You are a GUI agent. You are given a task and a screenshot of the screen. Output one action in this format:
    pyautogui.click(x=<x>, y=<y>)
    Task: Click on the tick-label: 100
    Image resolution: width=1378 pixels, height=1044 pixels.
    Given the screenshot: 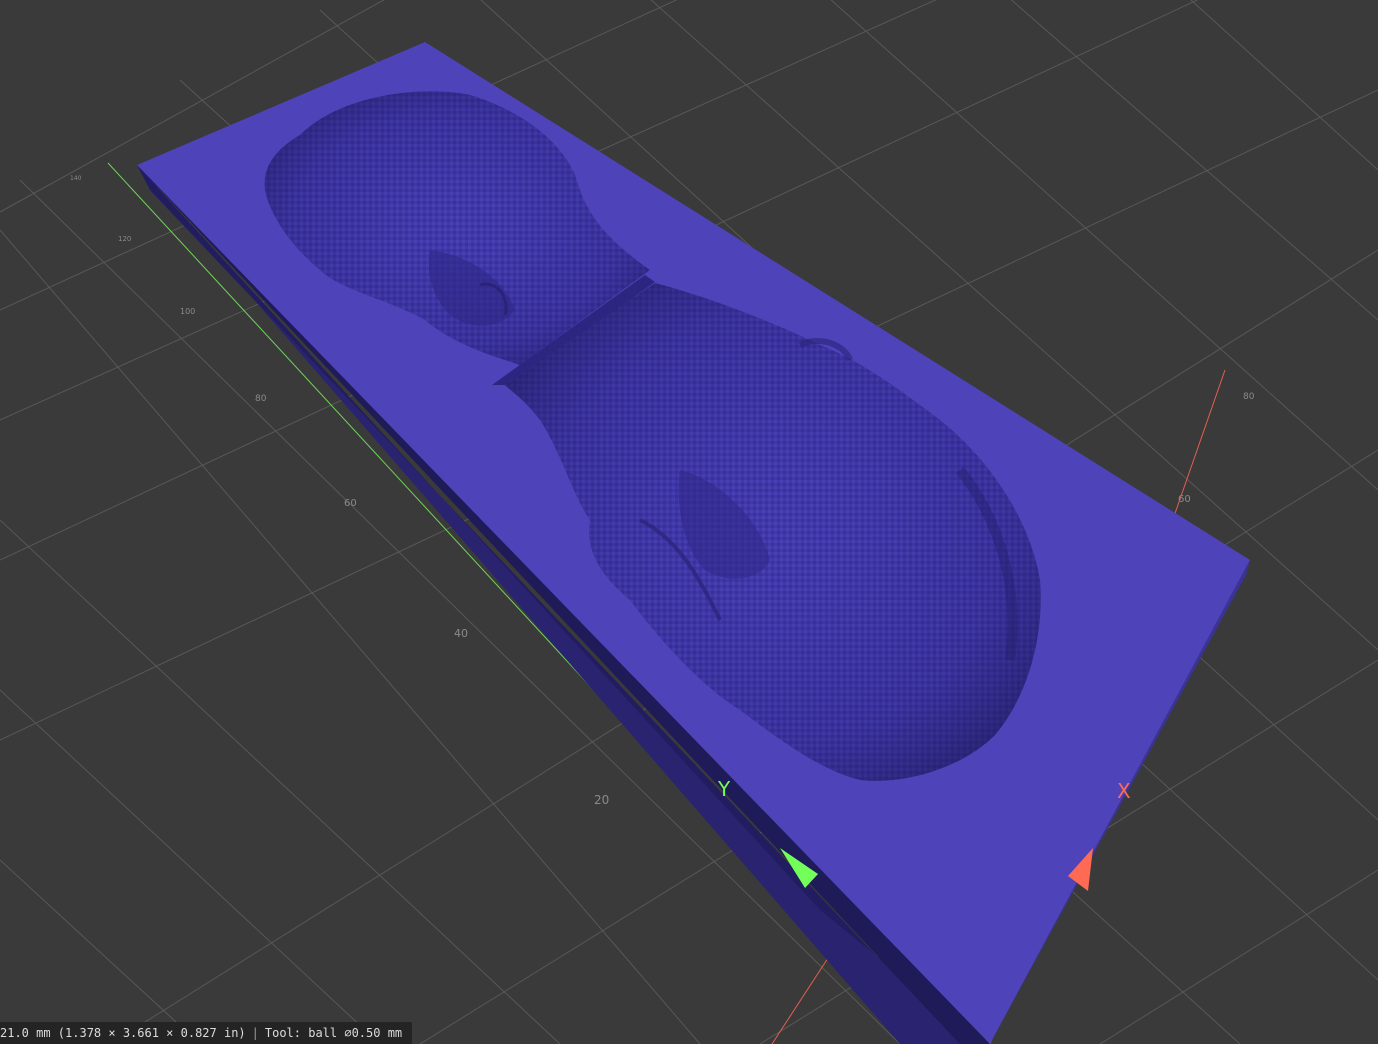 What is the action you would take?
    pyautogui.click(x=187, y=311)
    